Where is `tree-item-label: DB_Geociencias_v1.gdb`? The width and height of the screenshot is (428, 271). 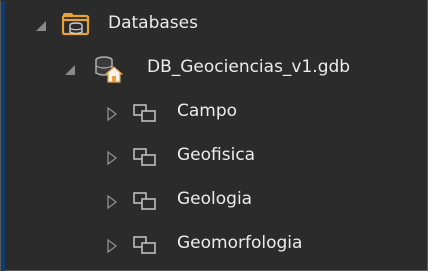 tree-item-label: DB_Geociencias_v1.gdb is located at coordinates (249, 67).